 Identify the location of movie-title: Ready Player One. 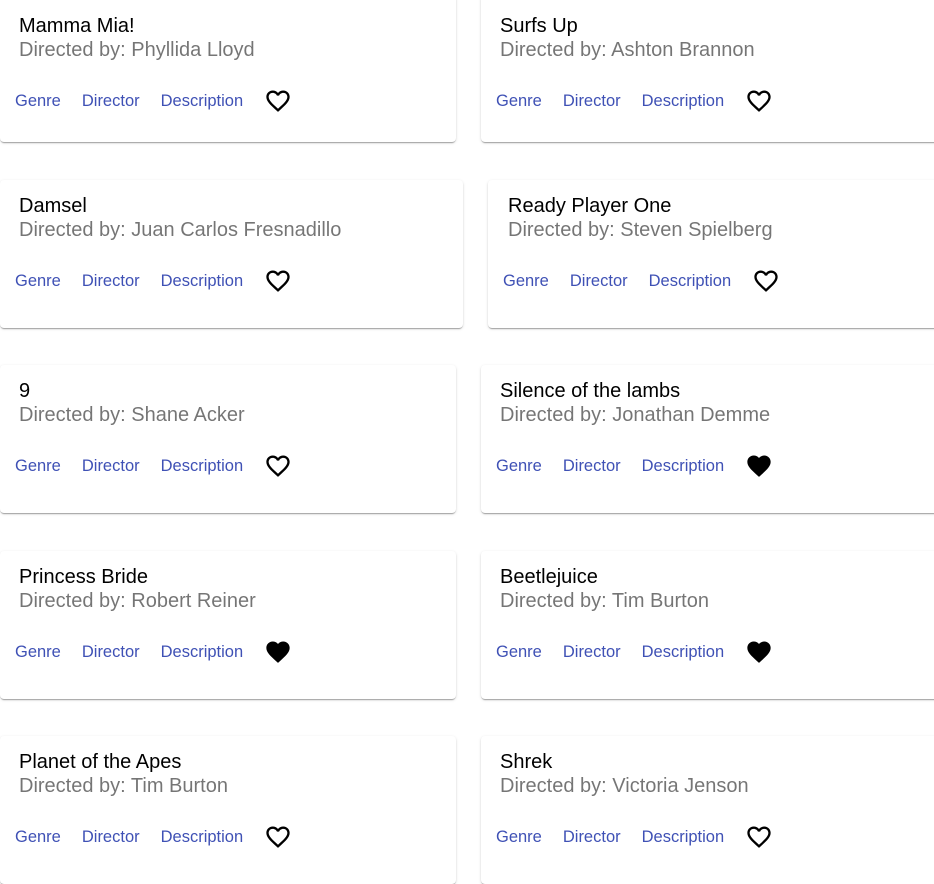
(590, 206).